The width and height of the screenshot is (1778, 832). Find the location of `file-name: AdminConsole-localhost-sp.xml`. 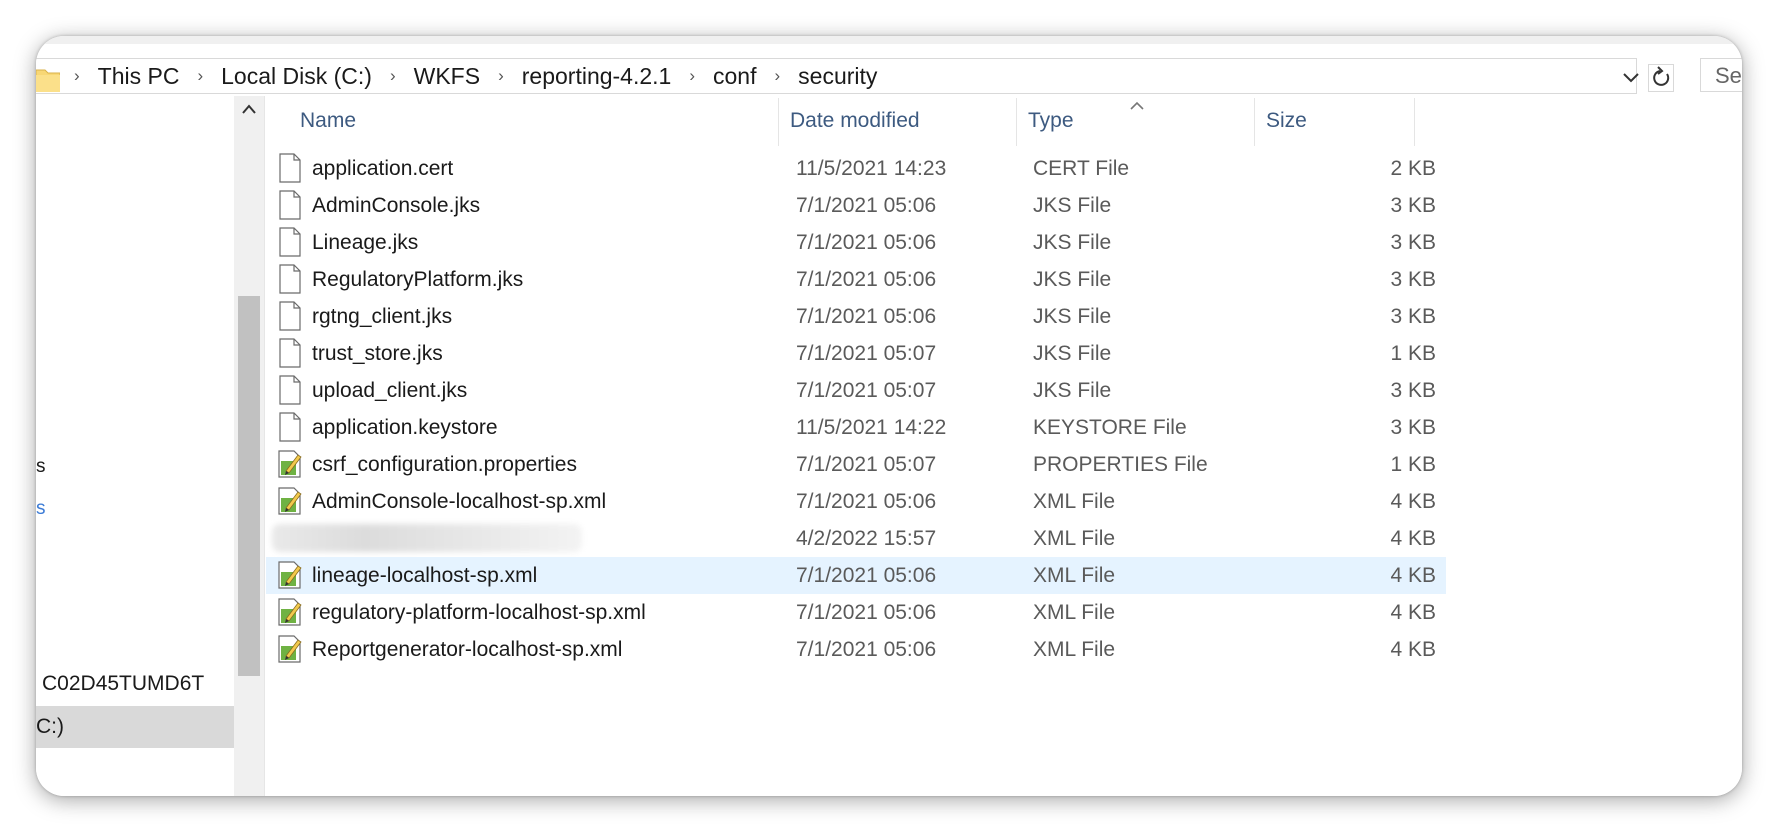

file-name: AdminConsole-localhost-sp.xml is located at coordinates (459, 501).